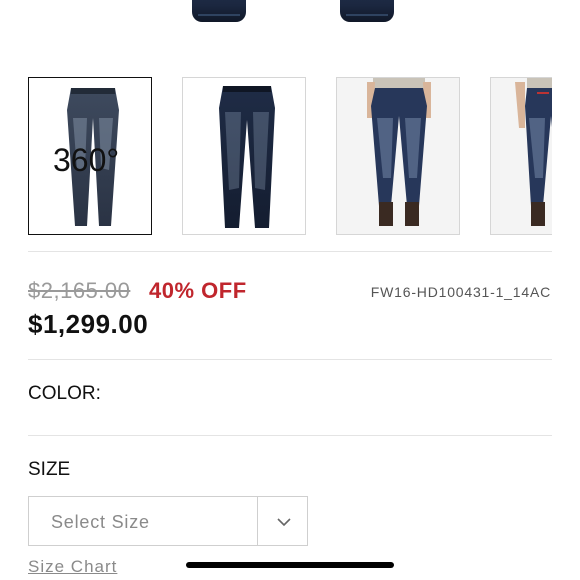 The height and width of the screenshot is (580, 580). I want to click on size-select-placeholder: Select Size, so click(100, 522).